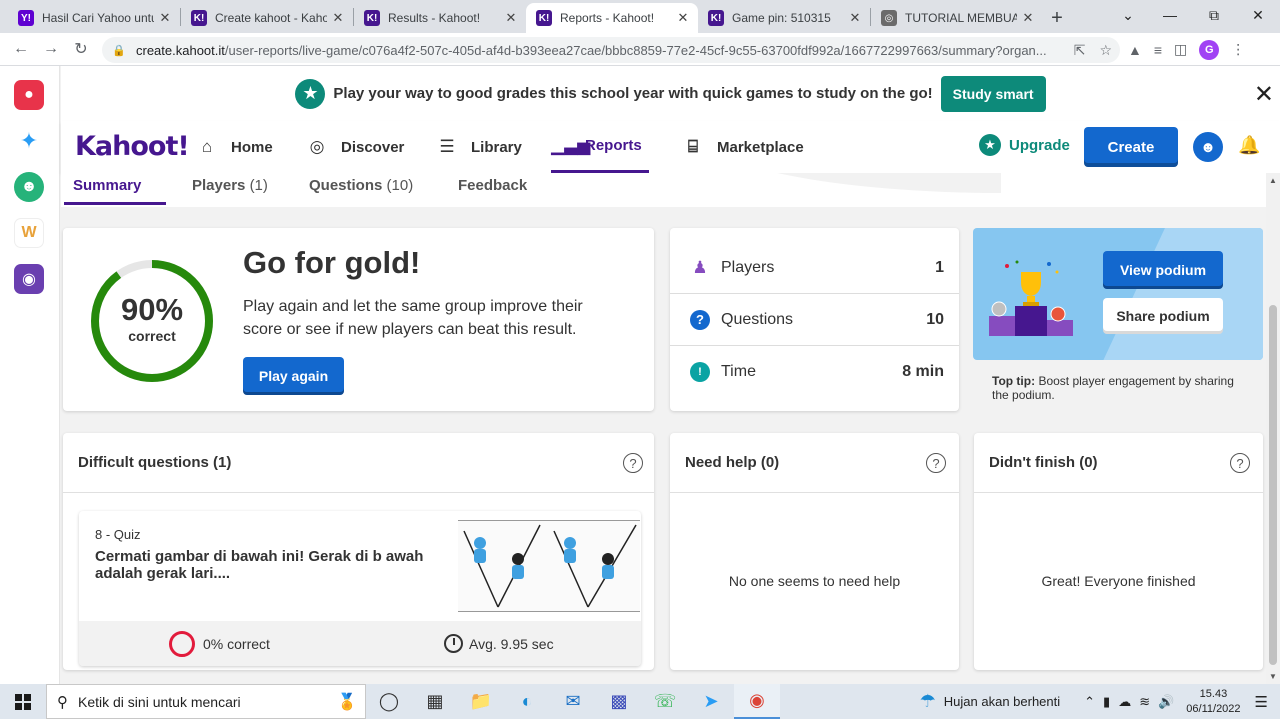  Describe the element at coordinates (236, 643) in the screenshot. I see `question-correct: 0% correct` at that location.